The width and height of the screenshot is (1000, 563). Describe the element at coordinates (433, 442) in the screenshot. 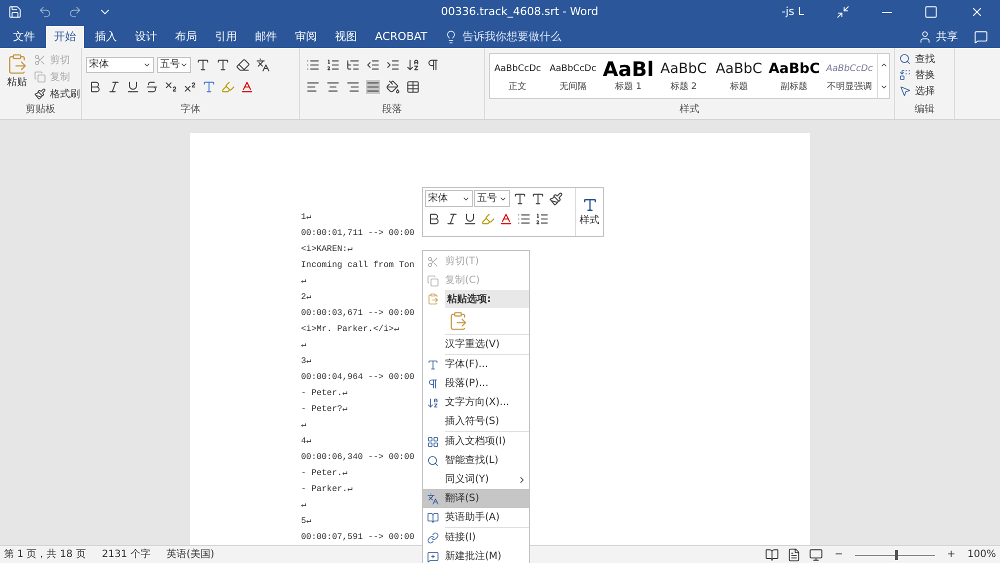

I see `grid-icon` at that location.